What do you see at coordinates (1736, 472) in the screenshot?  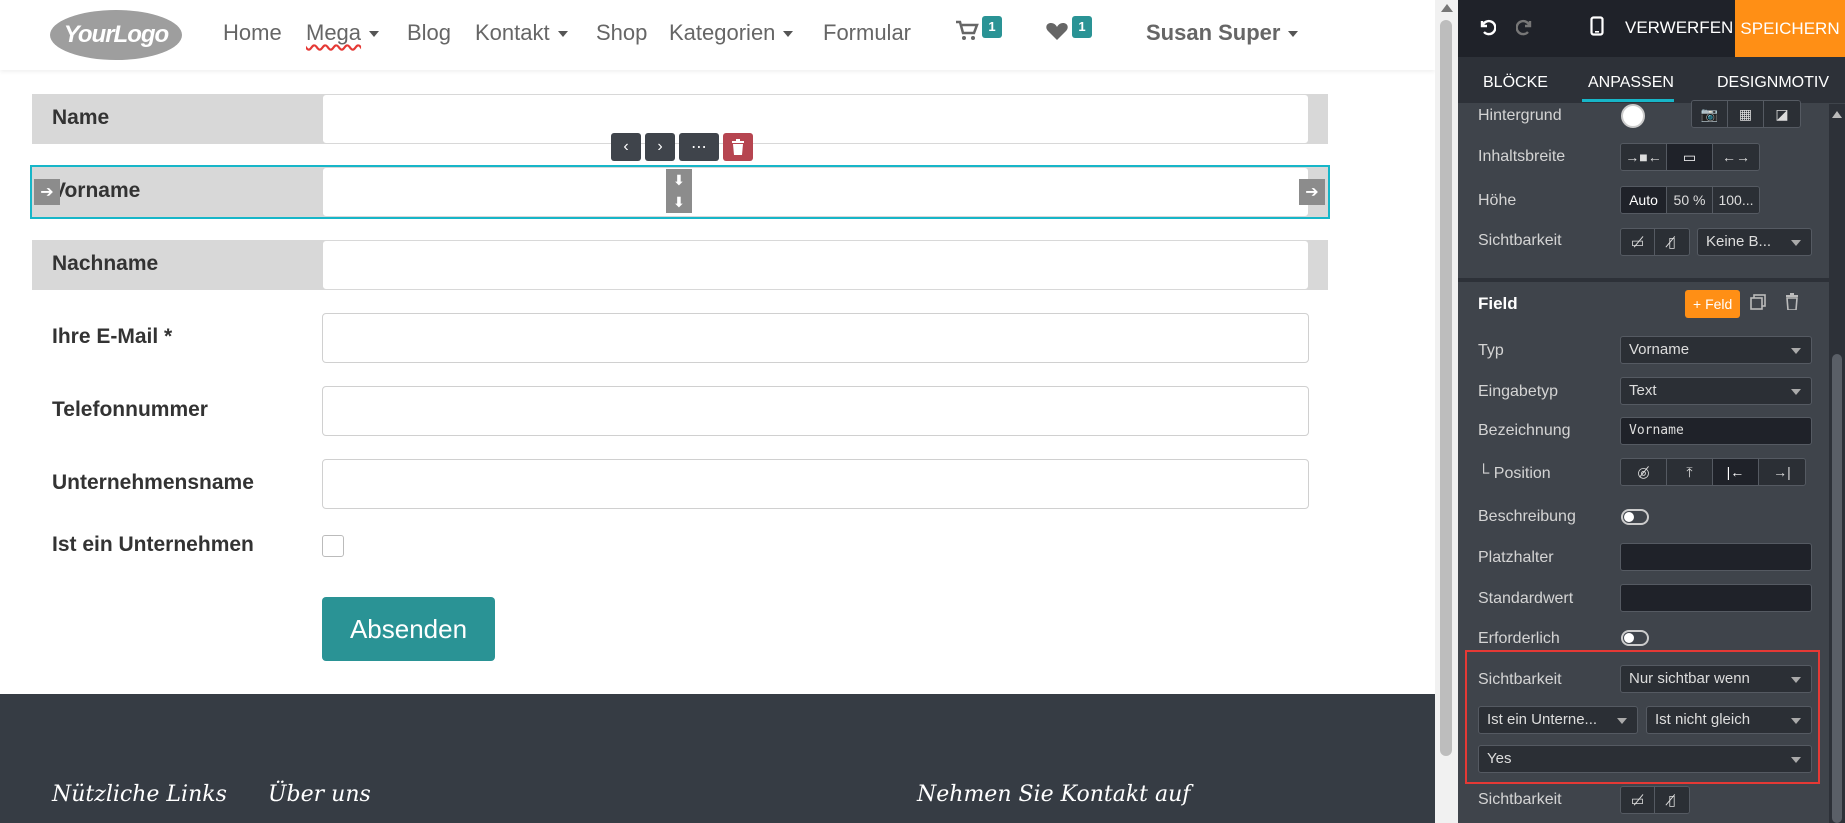 I see `label-left-icon: |←` at bounding box center [1736, 472].